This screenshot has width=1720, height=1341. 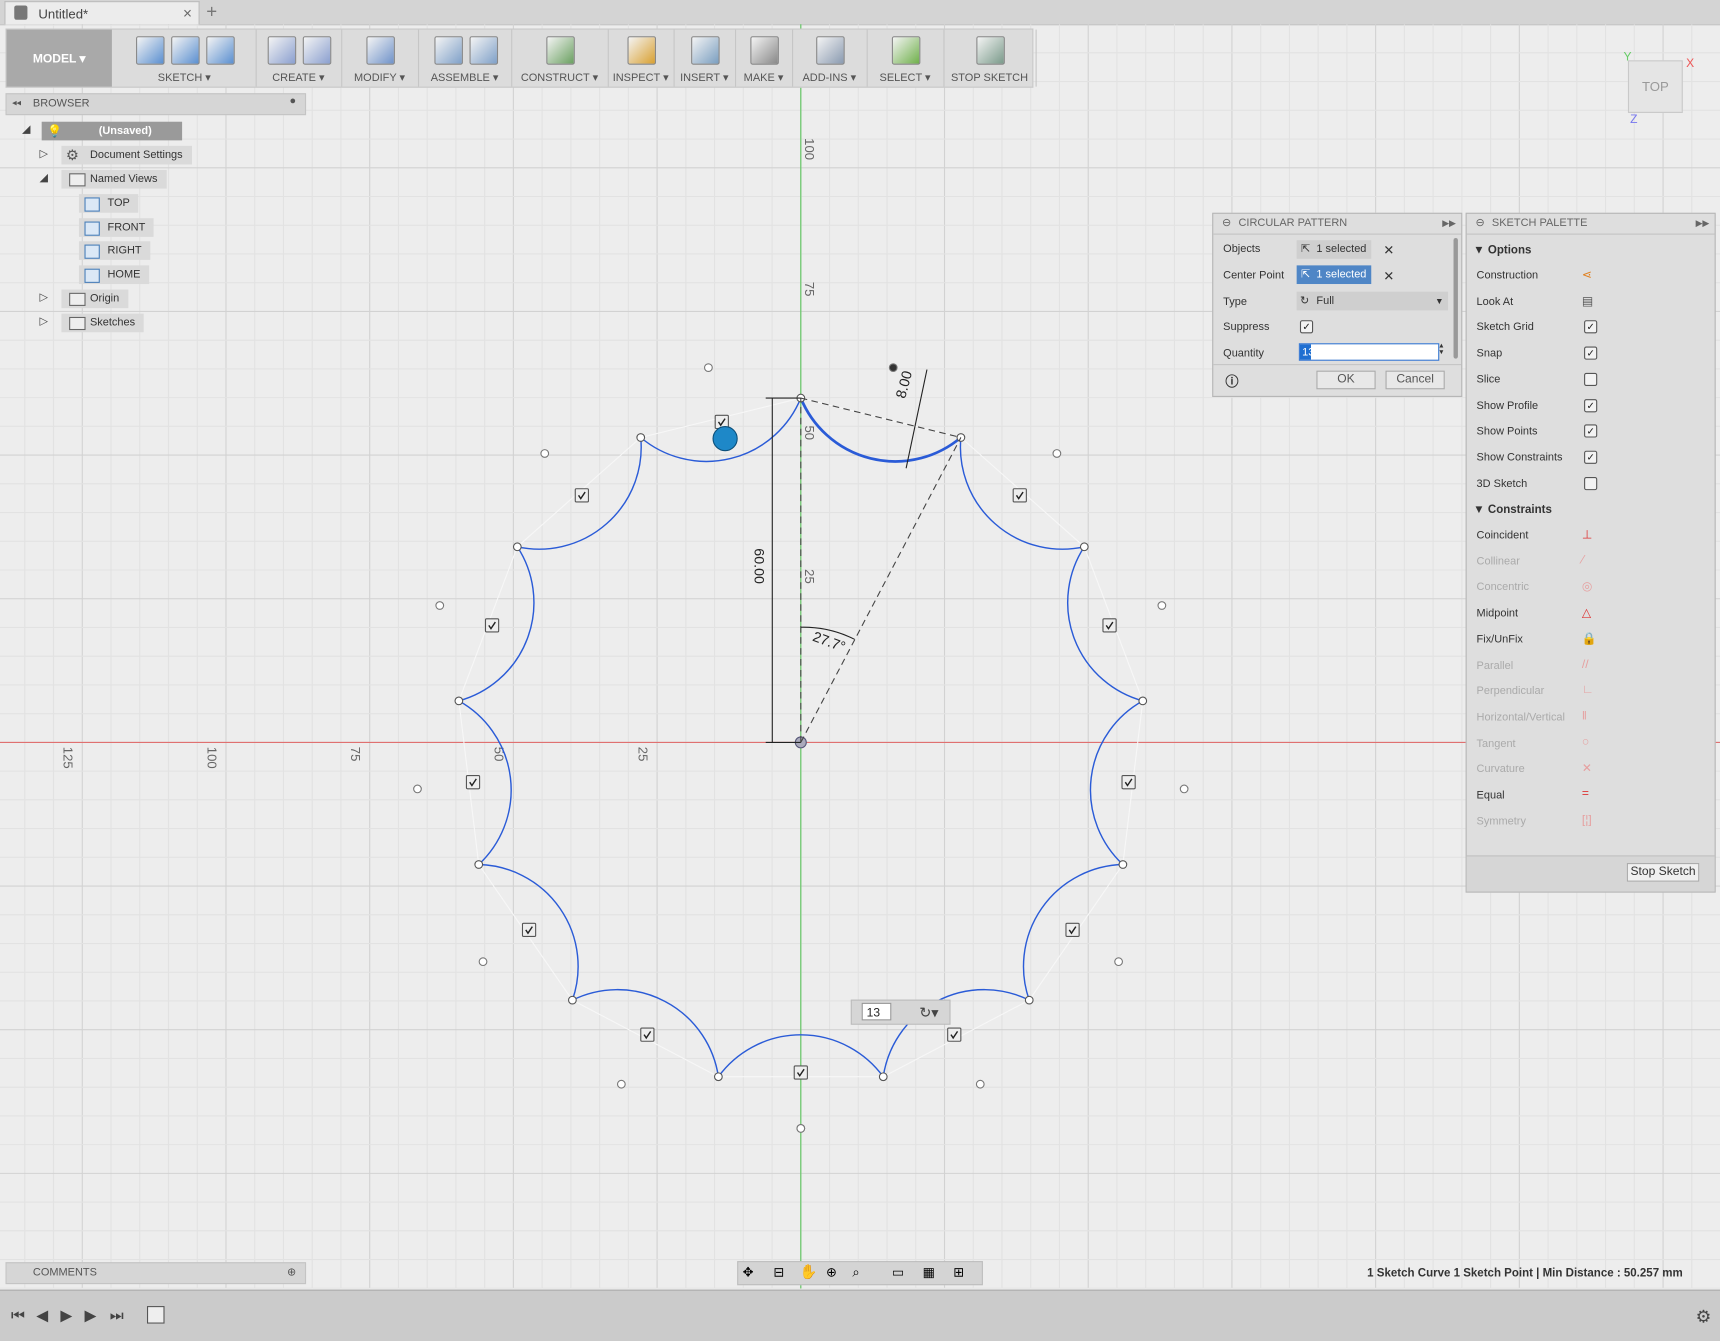 I want to click on constraints-section-header: ▼ Constraints, so click(x=1512, y=509).